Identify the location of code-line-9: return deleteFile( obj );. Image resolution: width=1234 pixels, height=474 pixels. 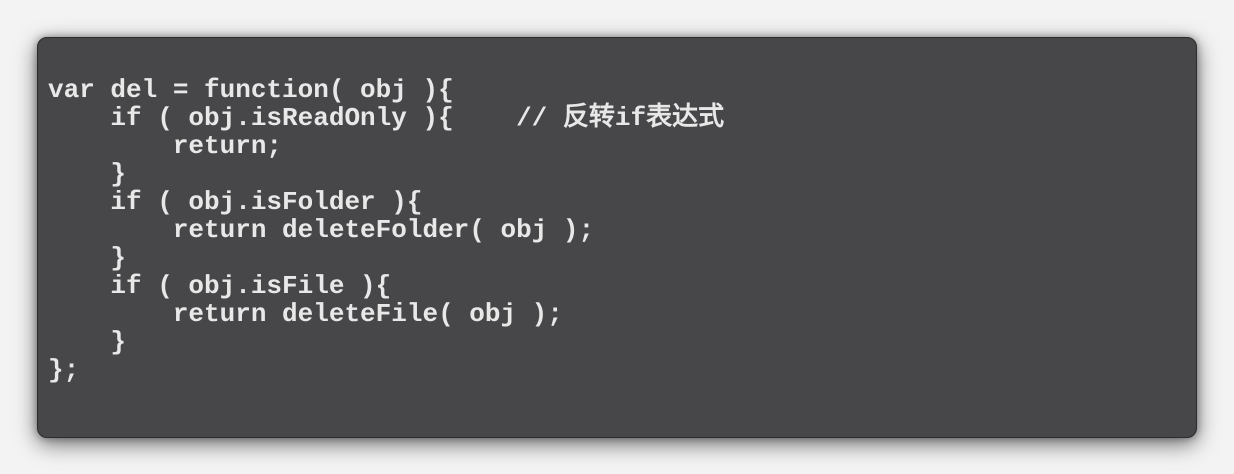
(305, 314).